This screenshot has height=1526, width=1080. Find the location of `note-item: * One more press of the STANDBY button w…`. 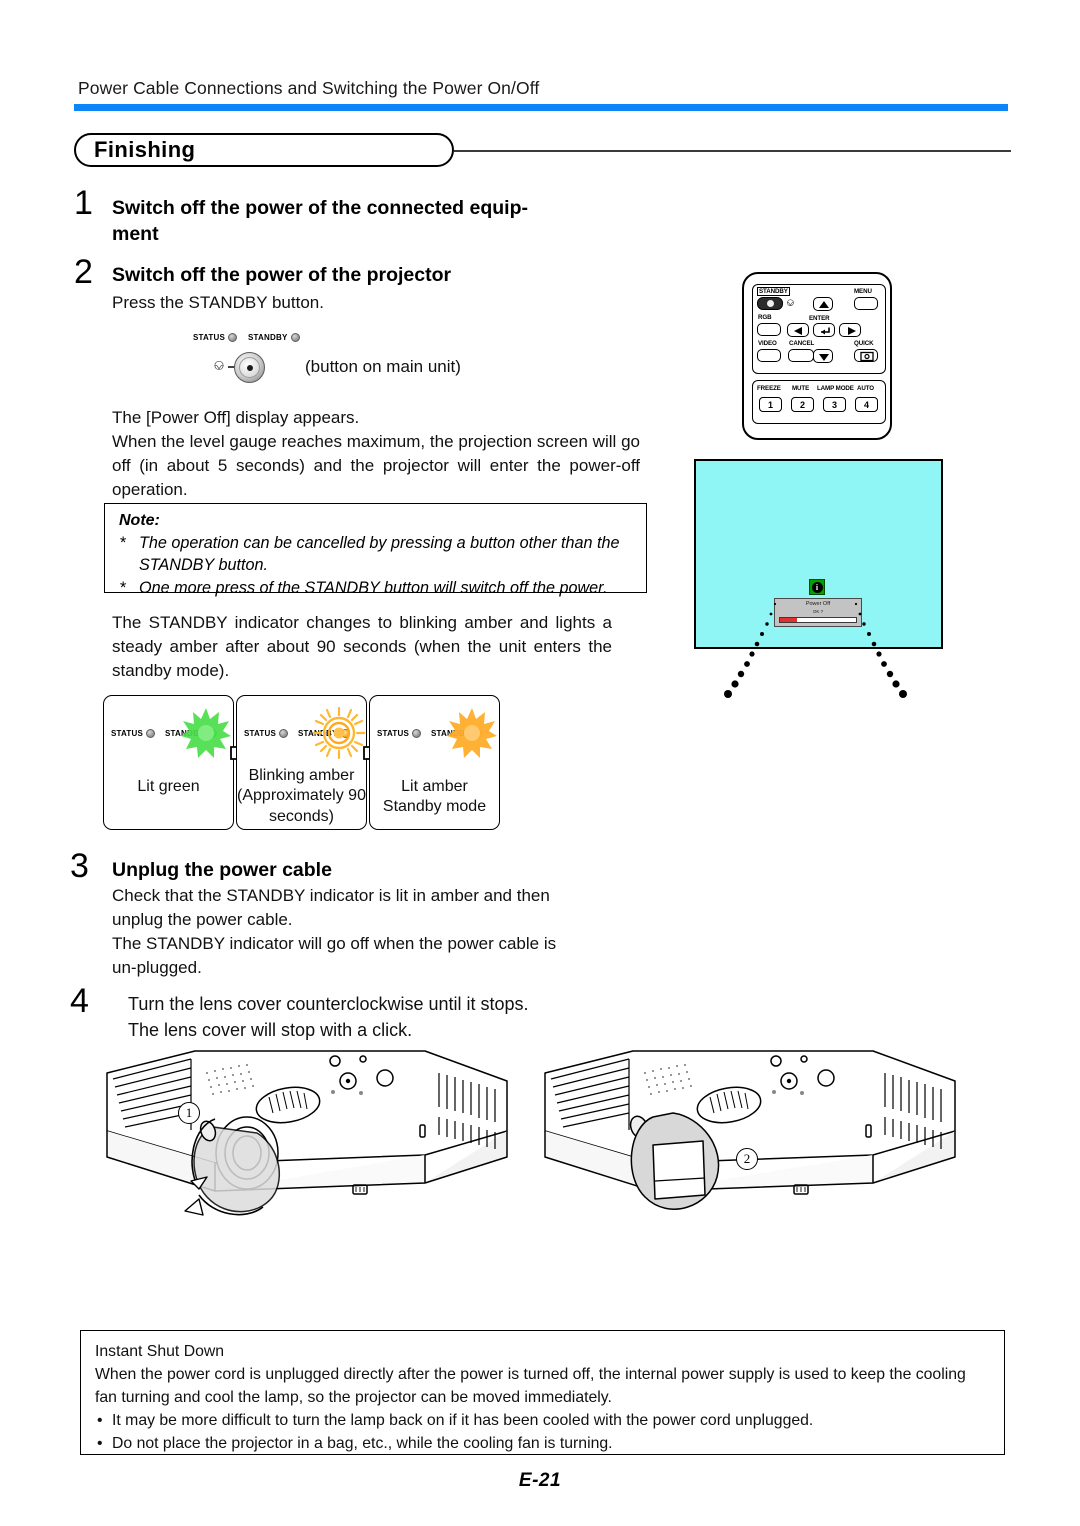

note-item: * One more press of the STANDBY button w… is located at coordinates (377, 589).